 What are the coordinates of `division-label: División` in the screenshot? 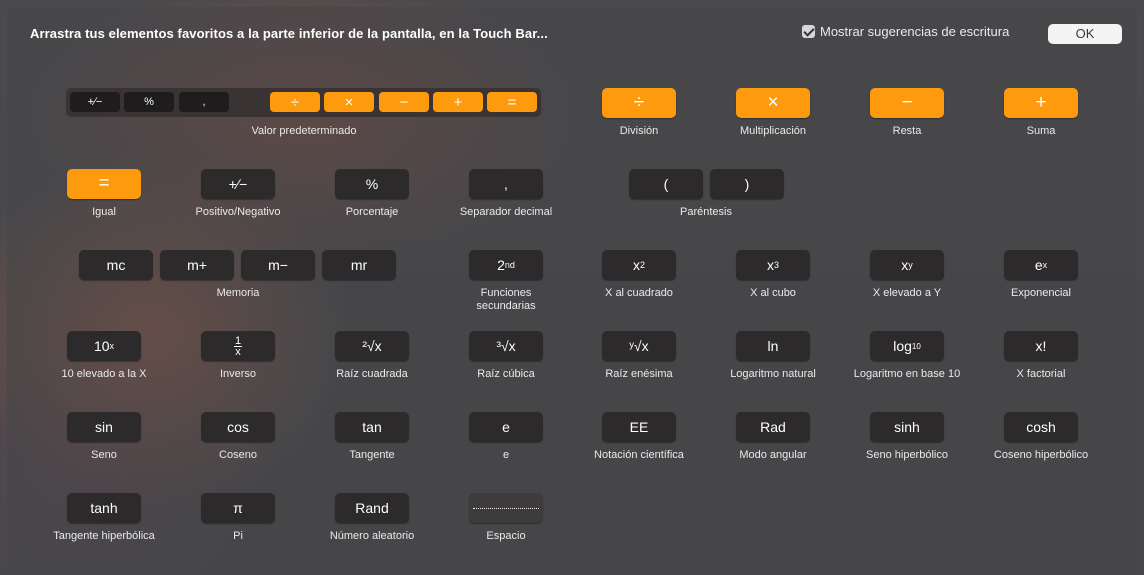 It's located at (639, 131).